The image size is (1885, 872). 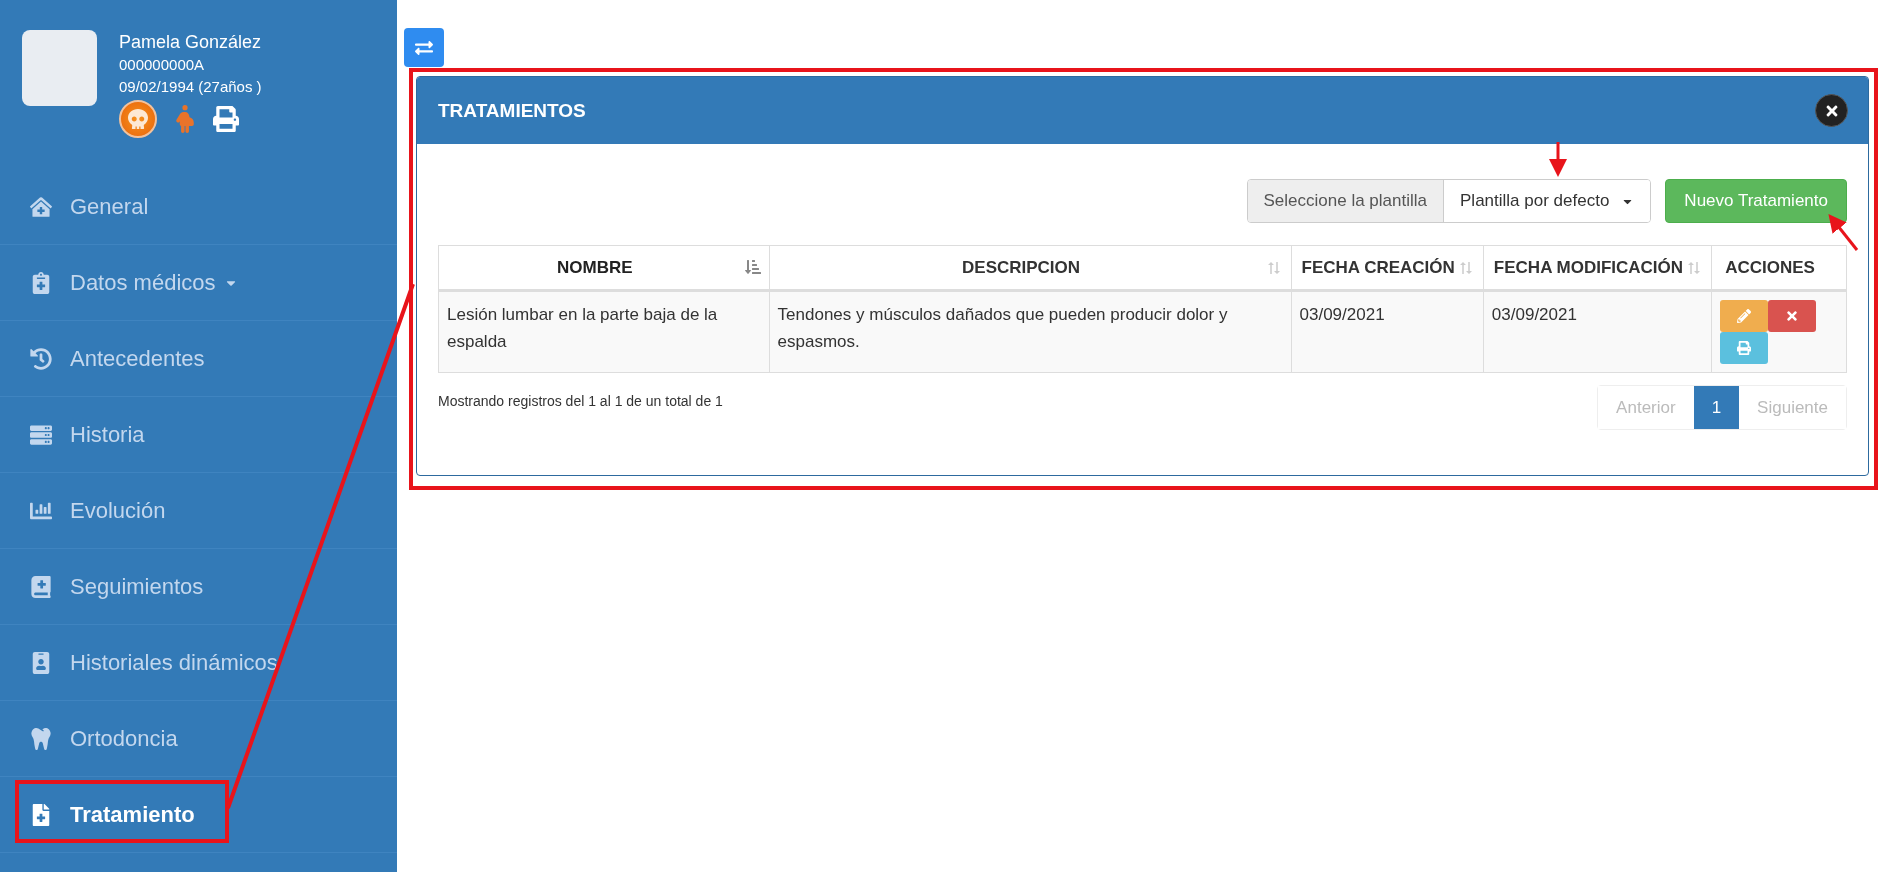 What do you see at coordinates (124, 738) in the screenshot?
I see `nav-label: Ortodoncia` at bounding box center [124, 738].